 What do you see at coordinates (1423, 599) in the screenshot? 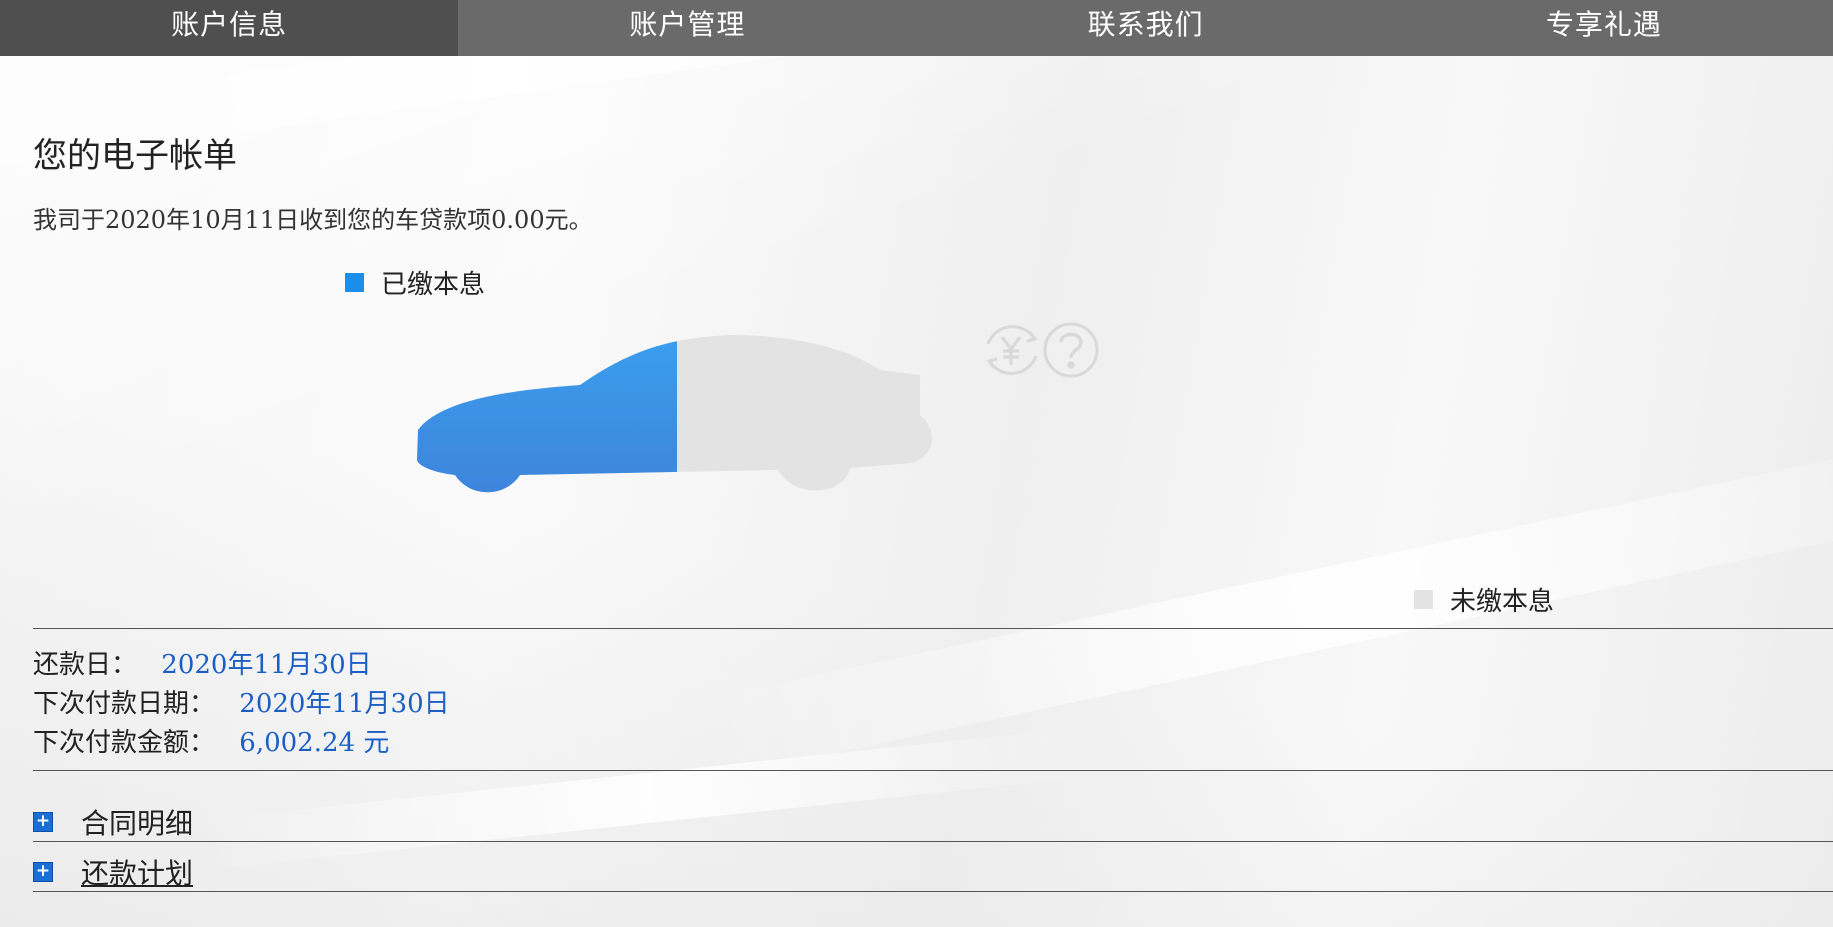
I see `unpaid-swatch` at bounding box center [1423, 599].